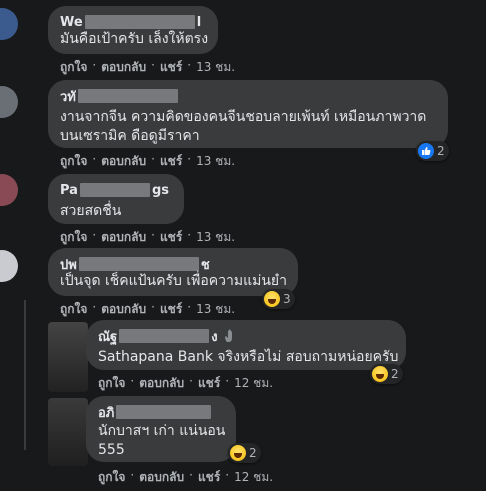 Image resolution: width=486 pixels, height=491 pixels. What do you see at coordinates (116, 199) in the screenshot?
I see `comment-bubble: Pa gs สวยสดชื่น` at bounding box center [116, 199].